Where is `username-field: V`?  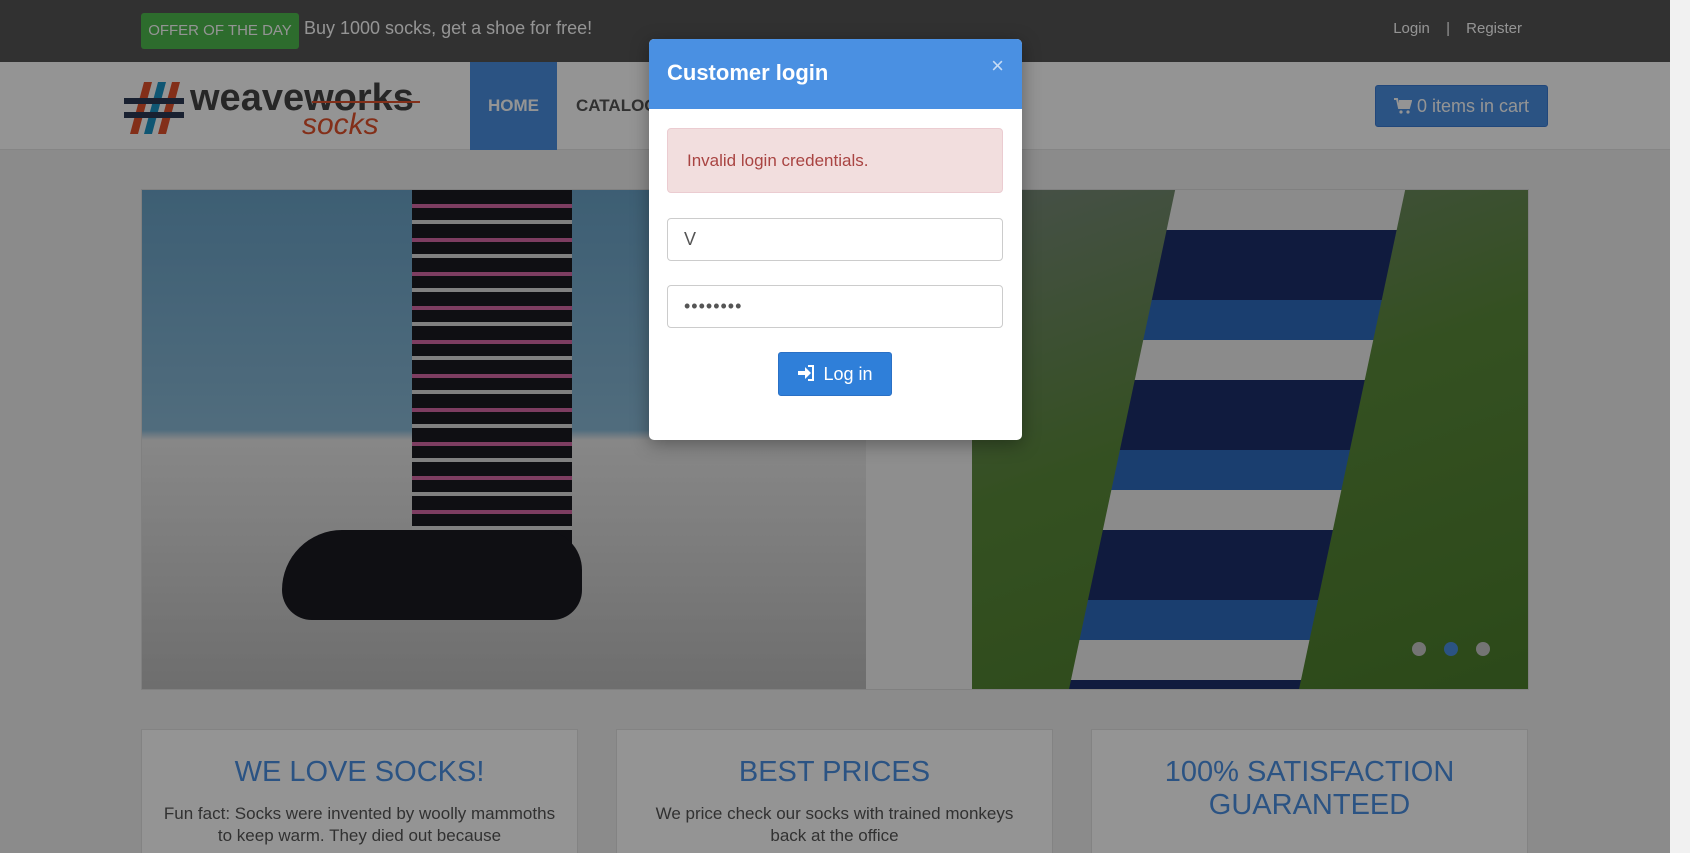 username-field: V is located at coordinates (835, 239).